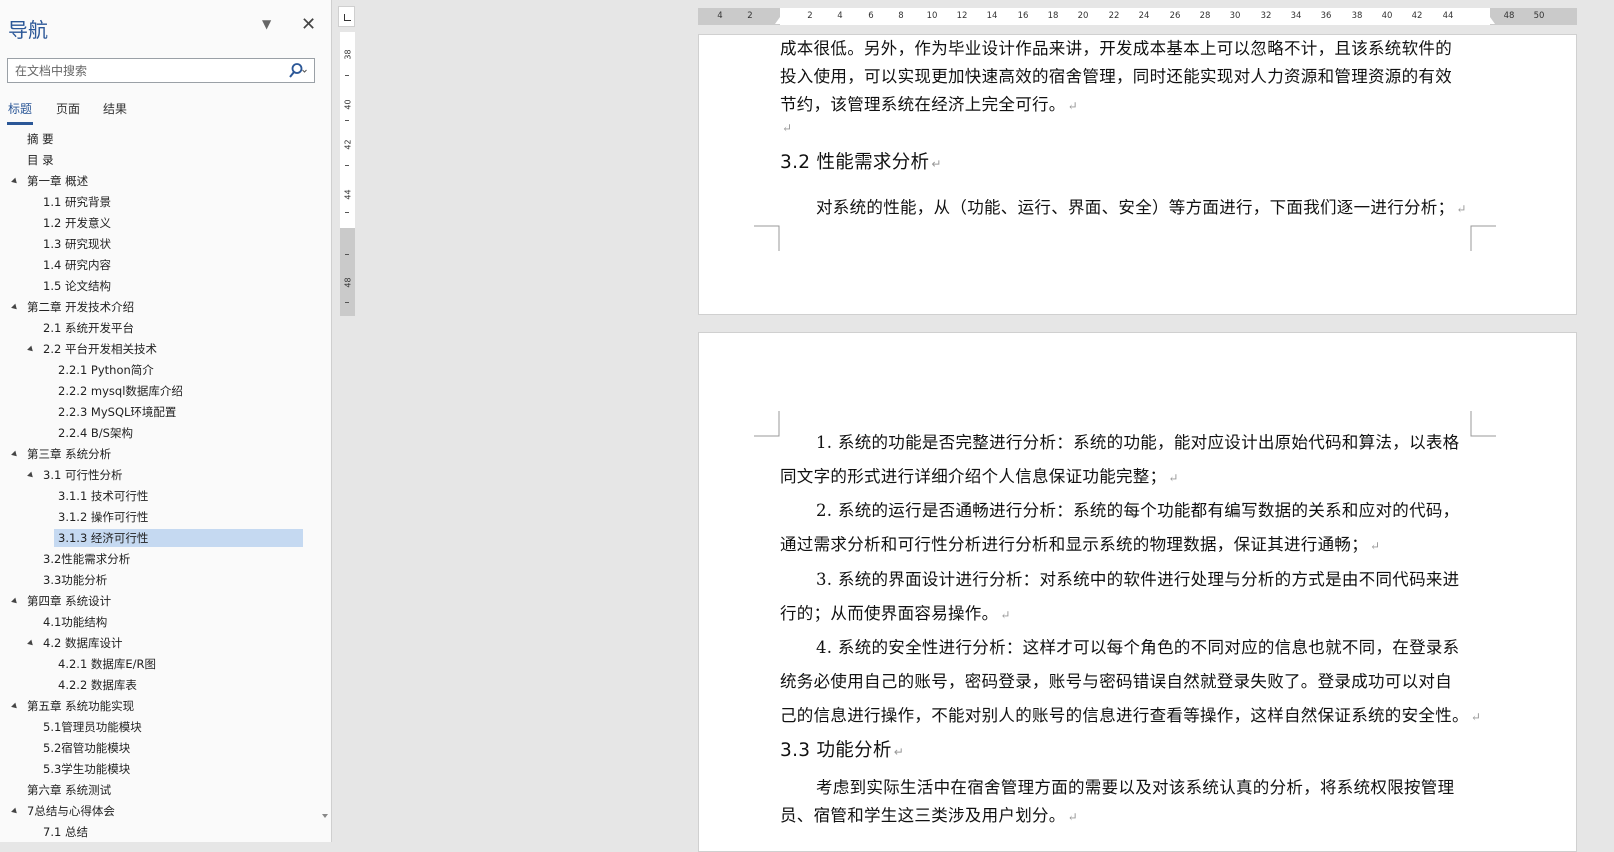 The width and height of the screenshot is (1614, 852). I want to click on empty-paragraph: ↵, so click(787, 128).